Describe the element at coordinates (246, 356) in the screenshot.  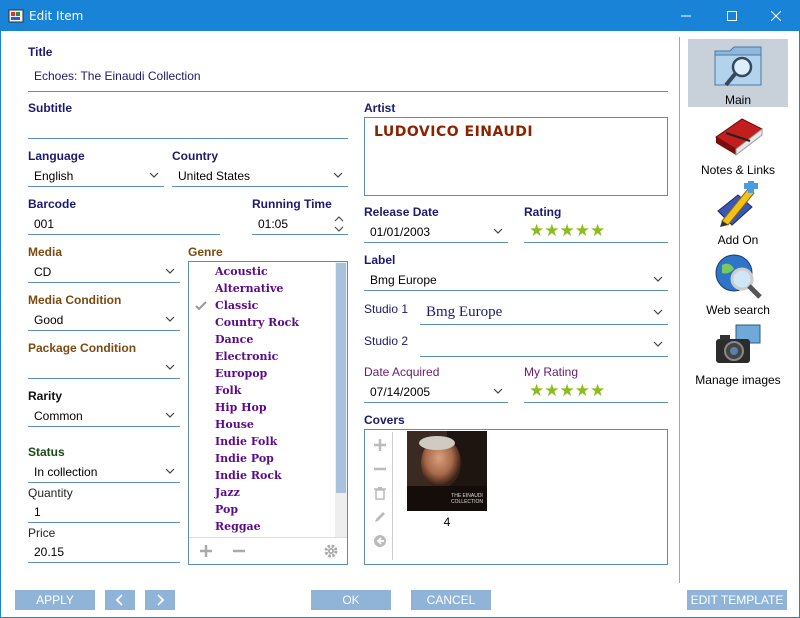
I see `genre-list-item: Electronic` at that location.